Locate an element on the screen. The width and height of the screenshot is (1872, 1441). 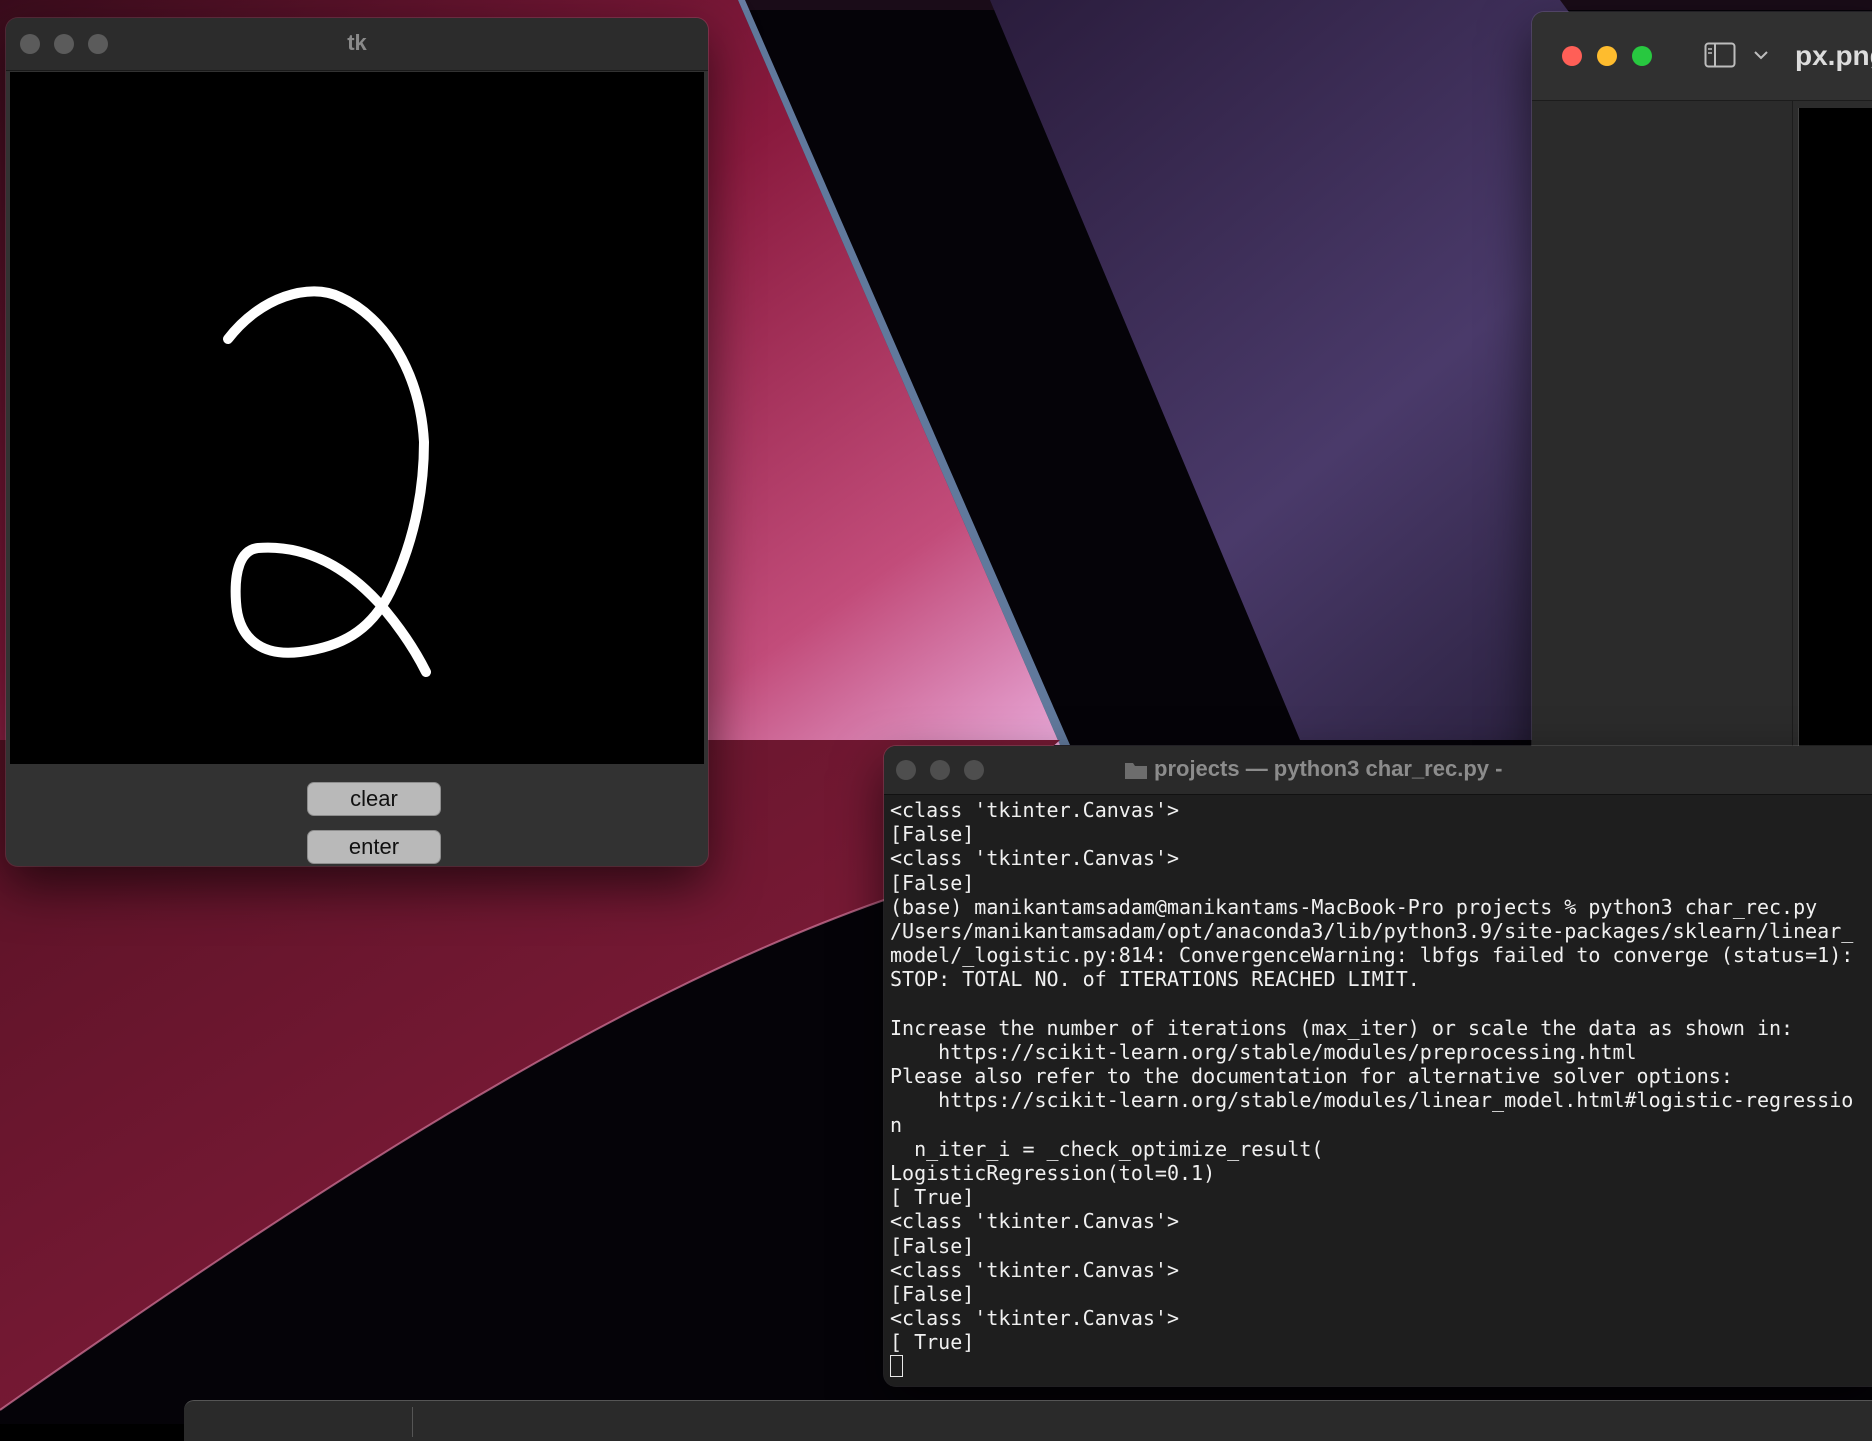
enter-button: enter is located at coordinates (374, 847).